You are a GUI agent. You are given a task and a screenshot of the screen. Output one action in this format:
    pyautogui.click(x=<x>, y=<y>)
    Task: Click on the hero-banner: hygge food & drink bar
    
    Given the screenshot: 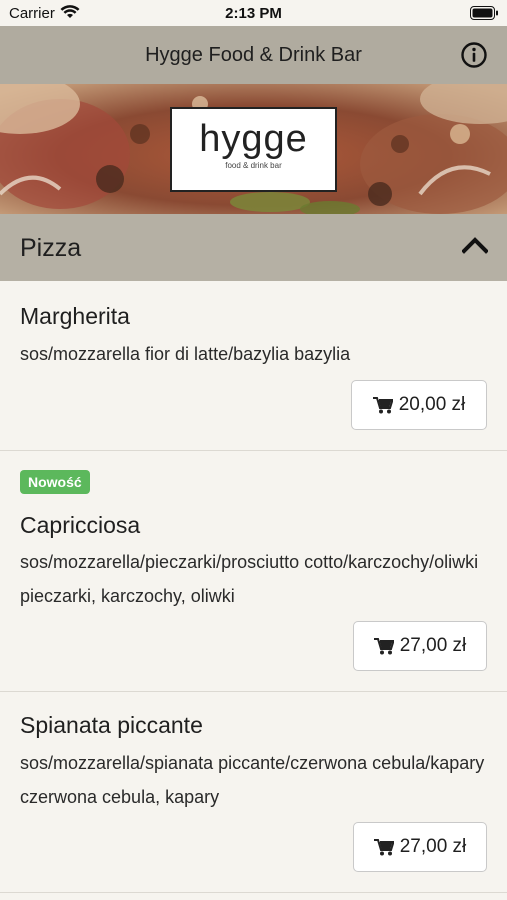 What is the action you would take?
    pyautogui.click(x=253, y=149)
    